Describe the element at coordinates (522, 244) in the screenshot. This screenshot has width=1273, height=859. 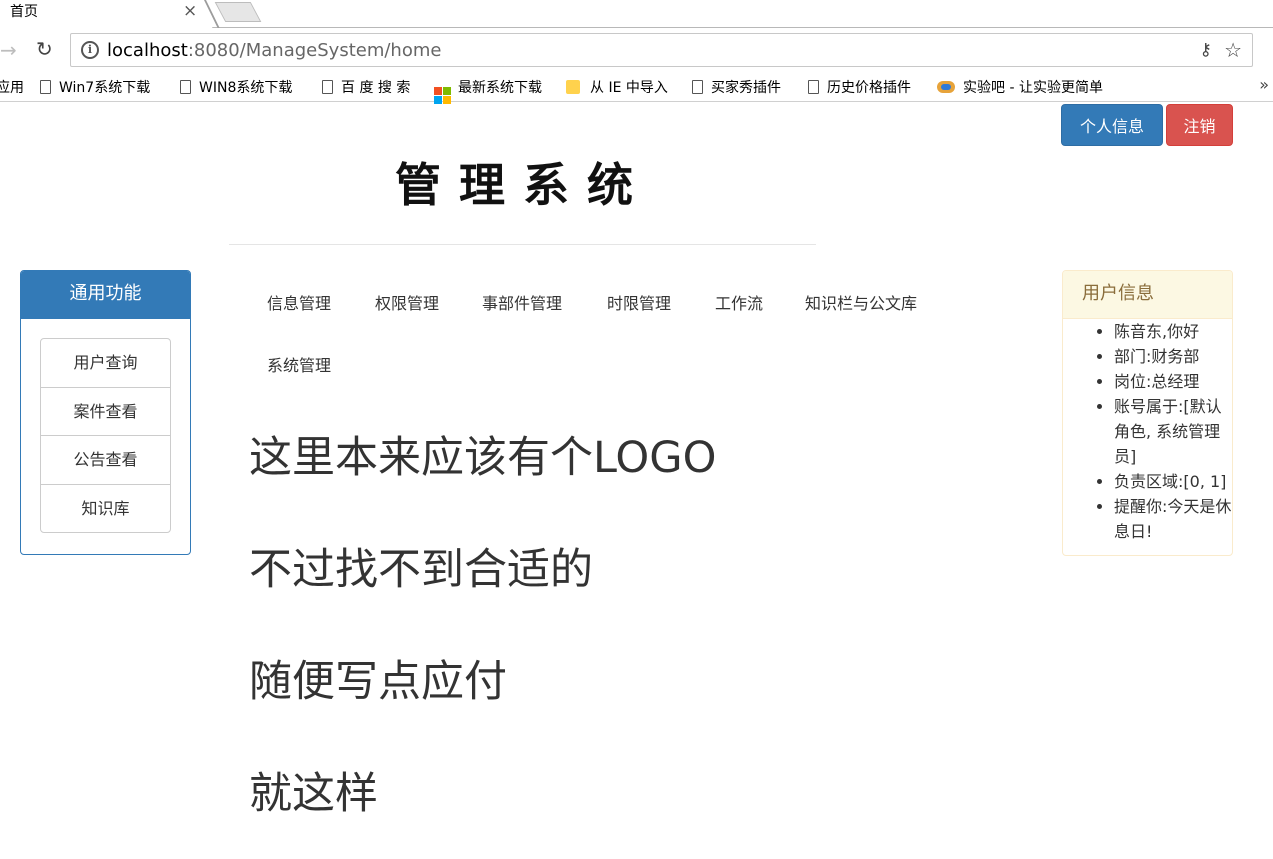
I see `title-divider` at that location.